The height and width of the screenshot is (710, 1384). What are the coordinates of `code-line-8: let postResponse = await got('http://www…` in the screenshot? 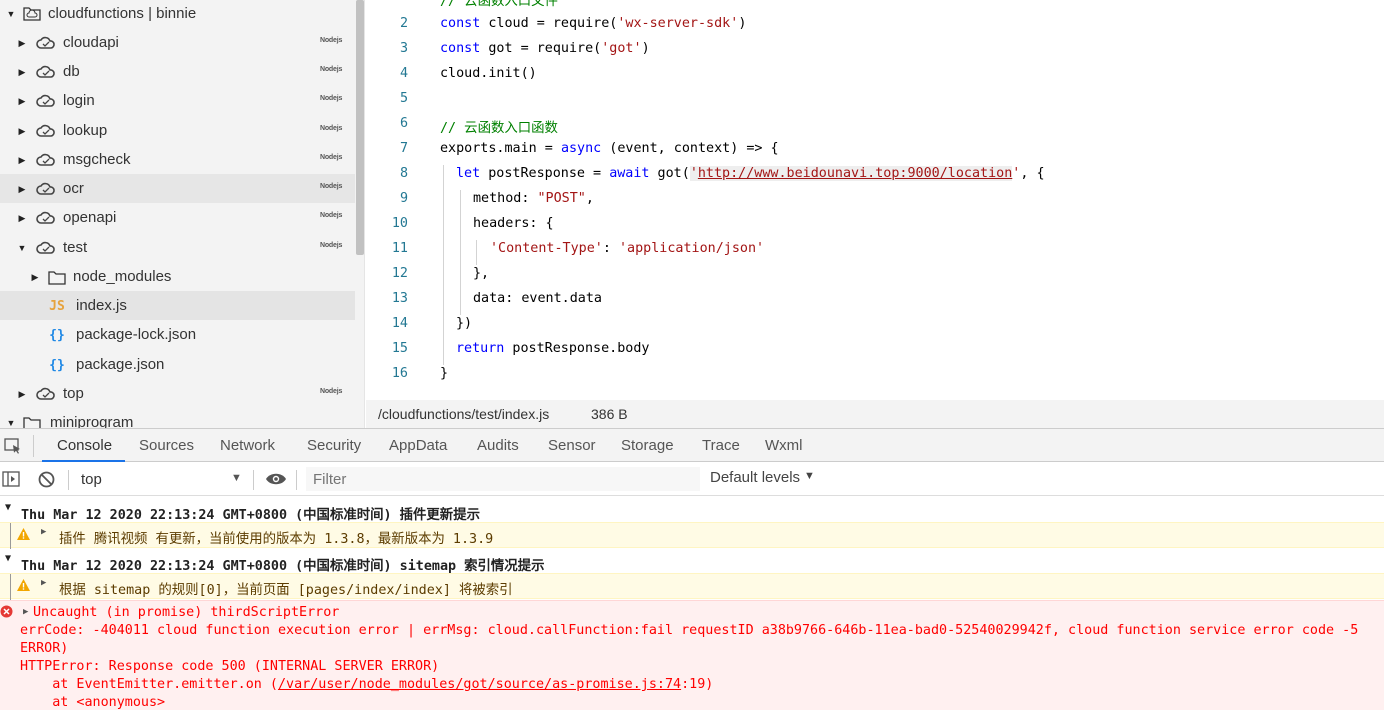 It's located at (750, 173).